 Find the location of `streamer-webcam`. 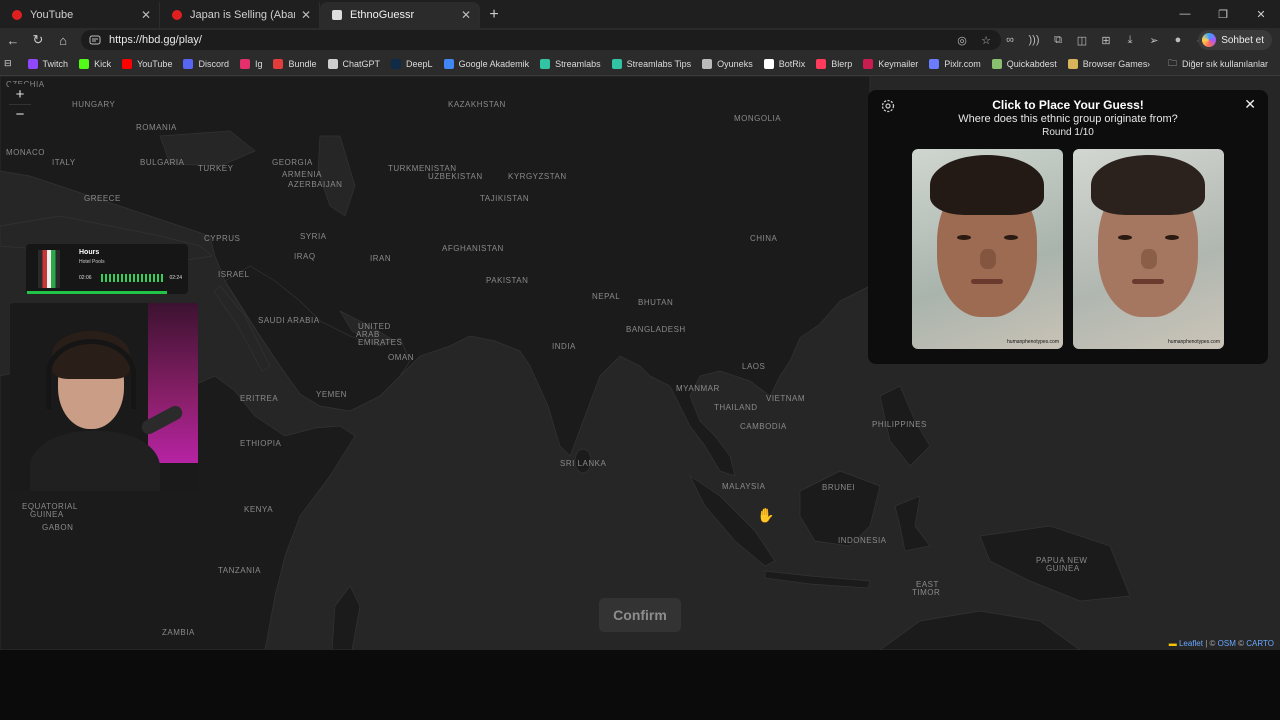

streamer-webcam is located at coordinates (104, 397).